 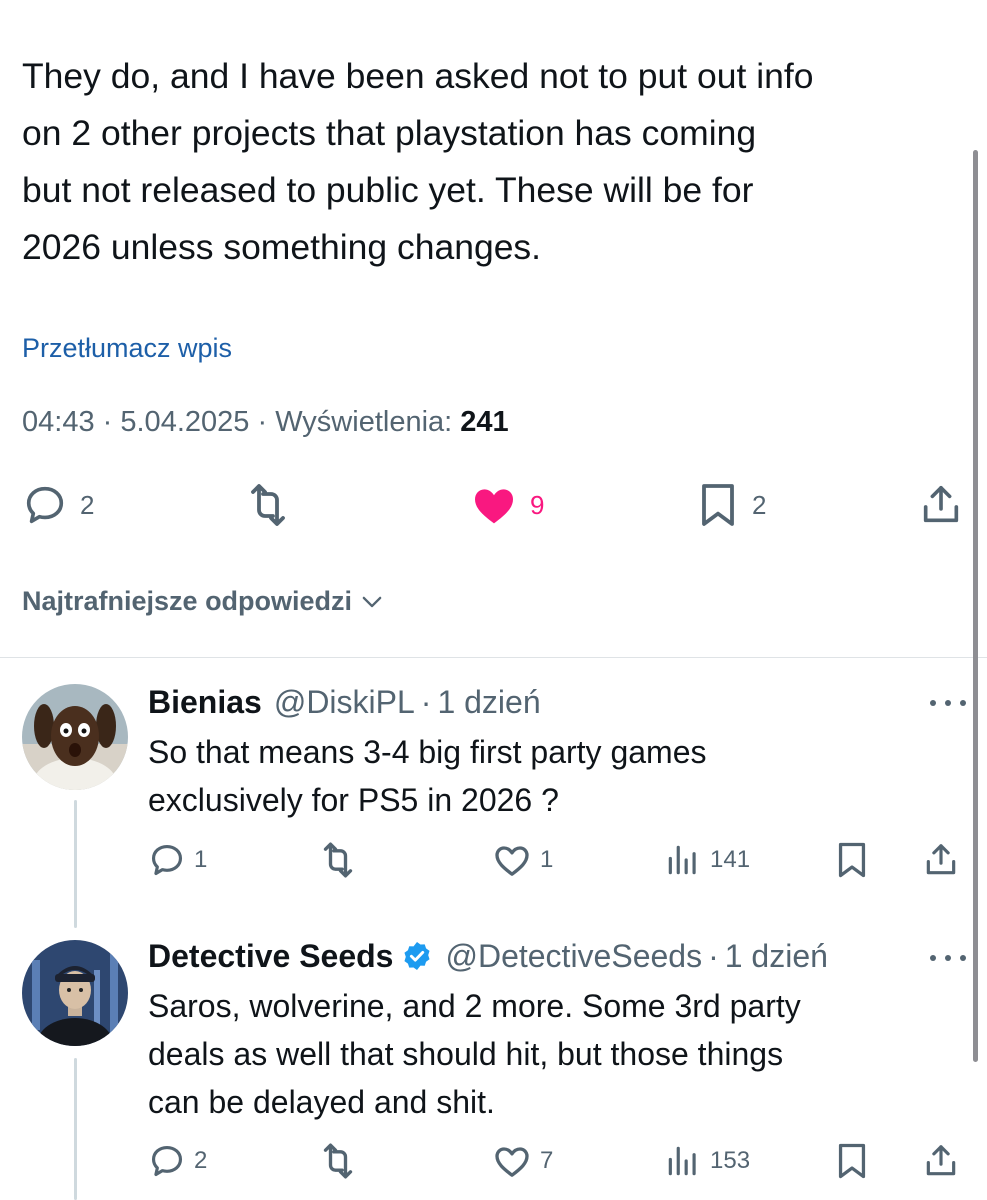 I want to click on verified-badge-icon, so click(x=417, y=956).